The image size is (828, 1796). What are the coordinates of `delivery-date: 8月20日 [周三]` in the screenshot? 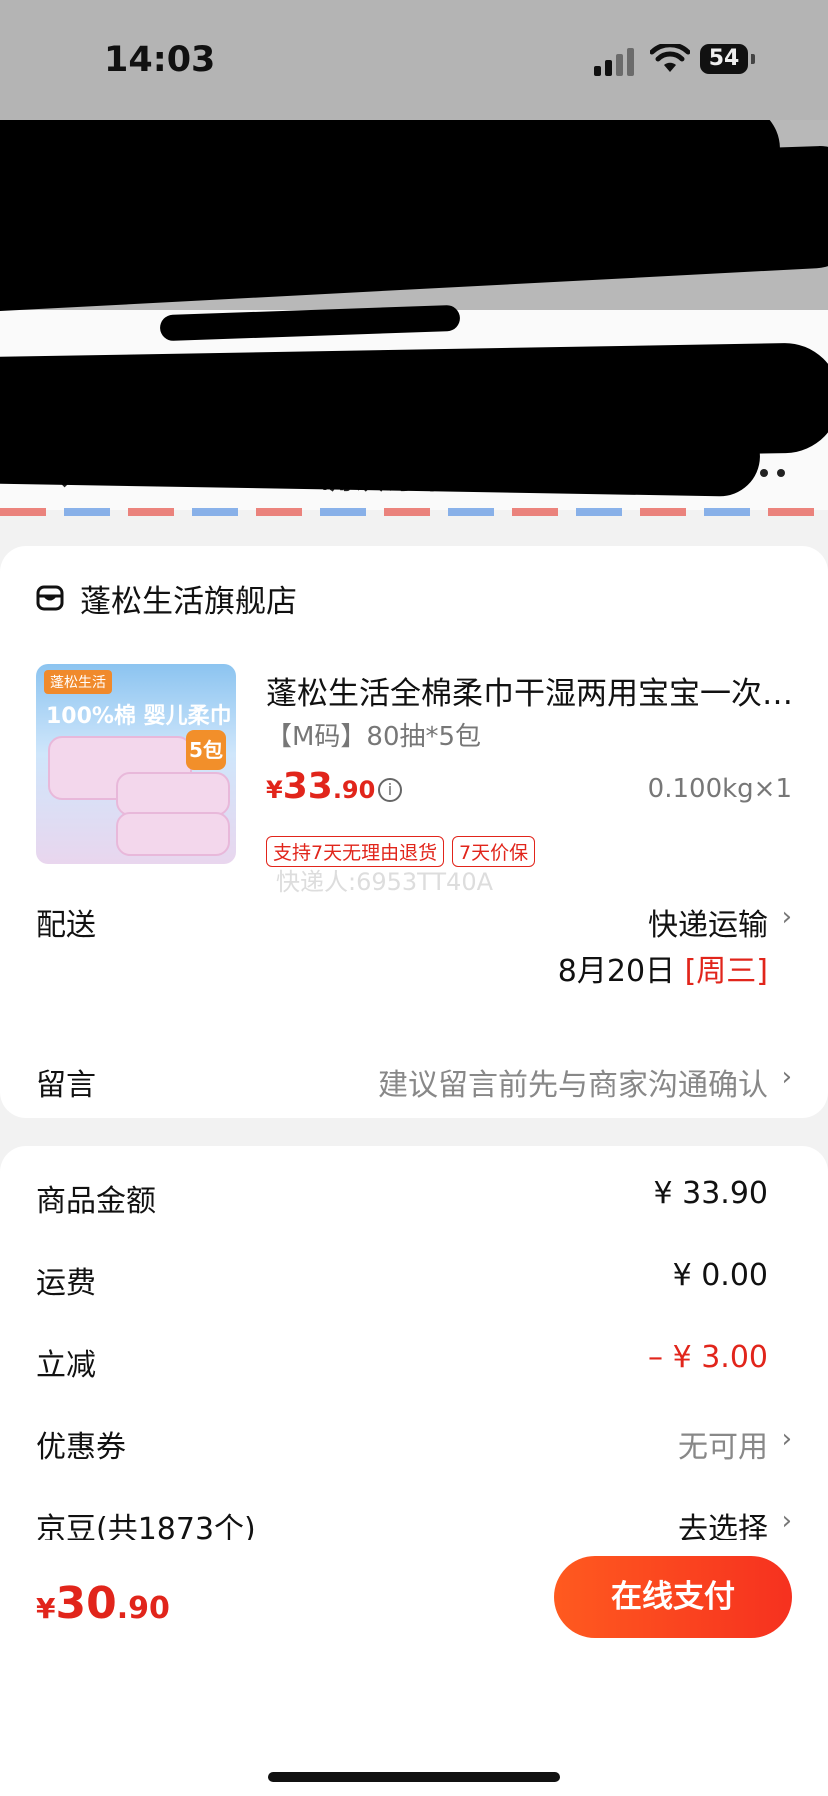 It's located at (663, 968).